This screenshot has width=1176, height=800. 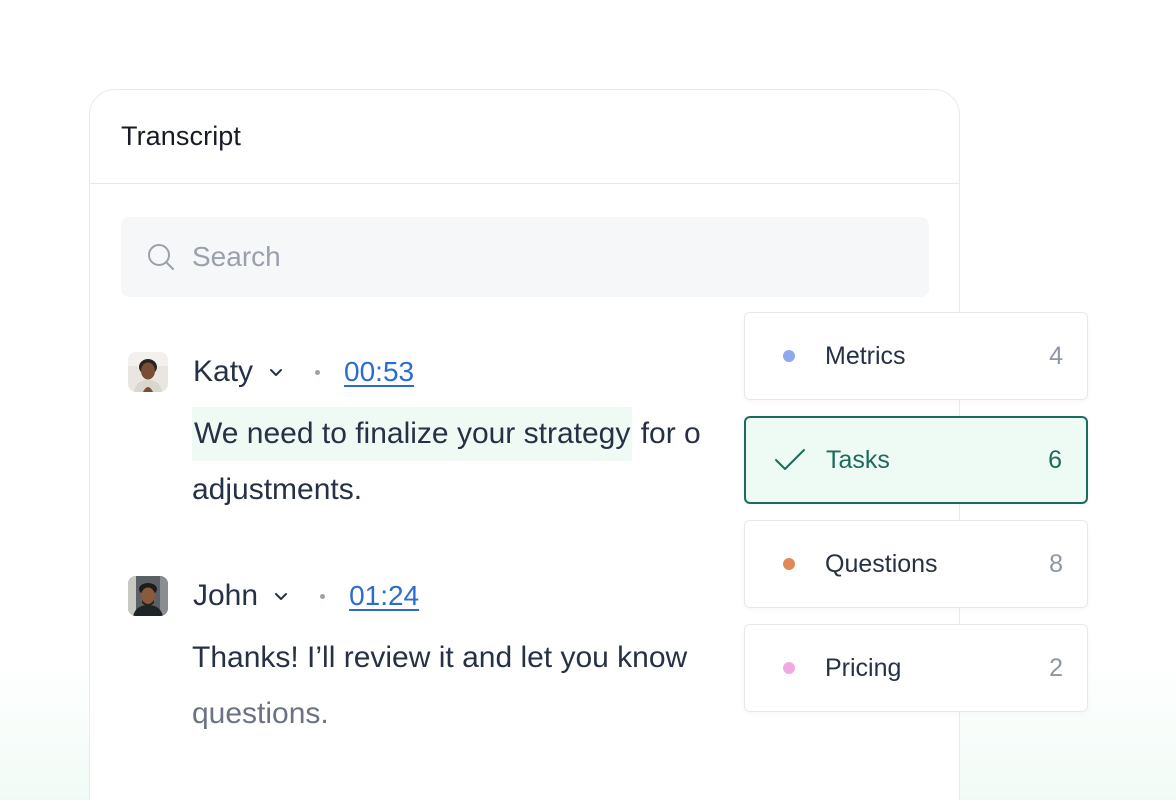 I want to click on entry-text-line1: Thanks! I’ll review it and let you know, so click(x=440, y=657).